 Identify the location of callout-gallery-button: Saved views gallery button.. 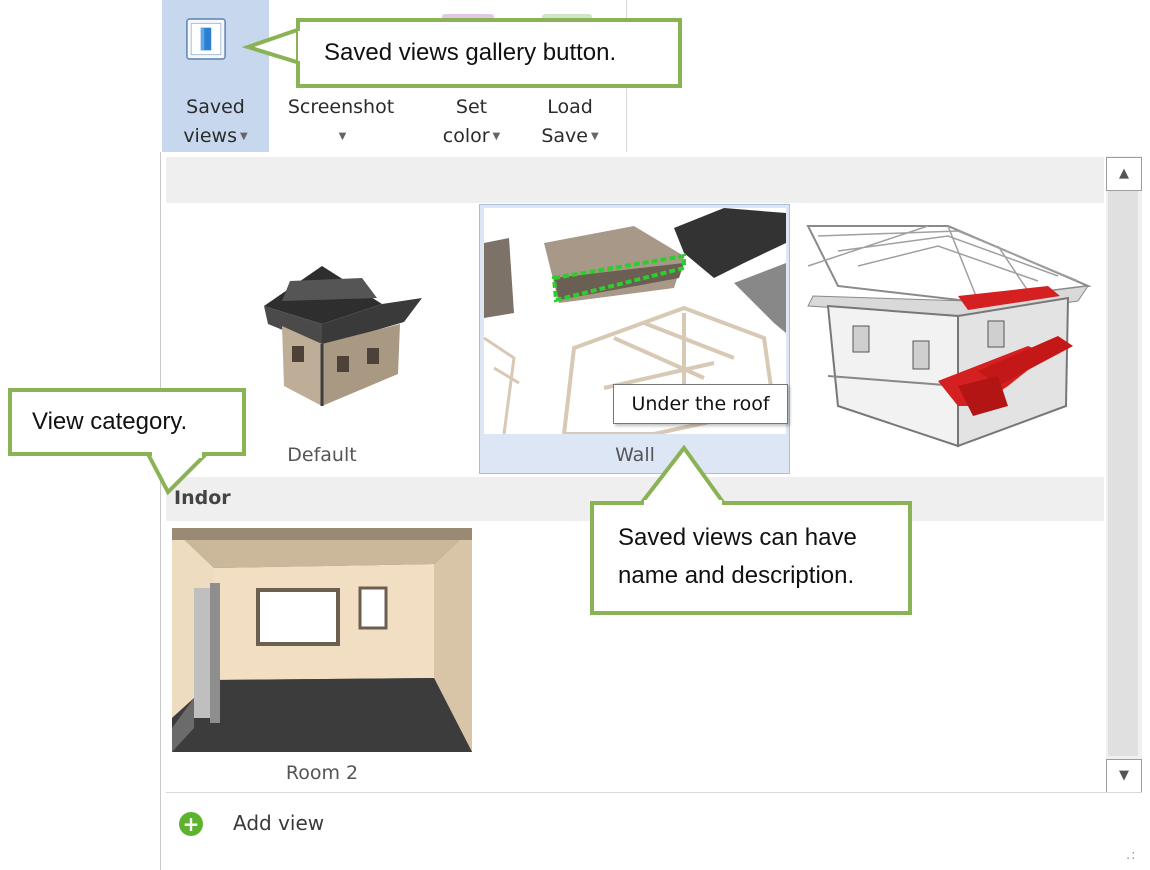
(489, 53).